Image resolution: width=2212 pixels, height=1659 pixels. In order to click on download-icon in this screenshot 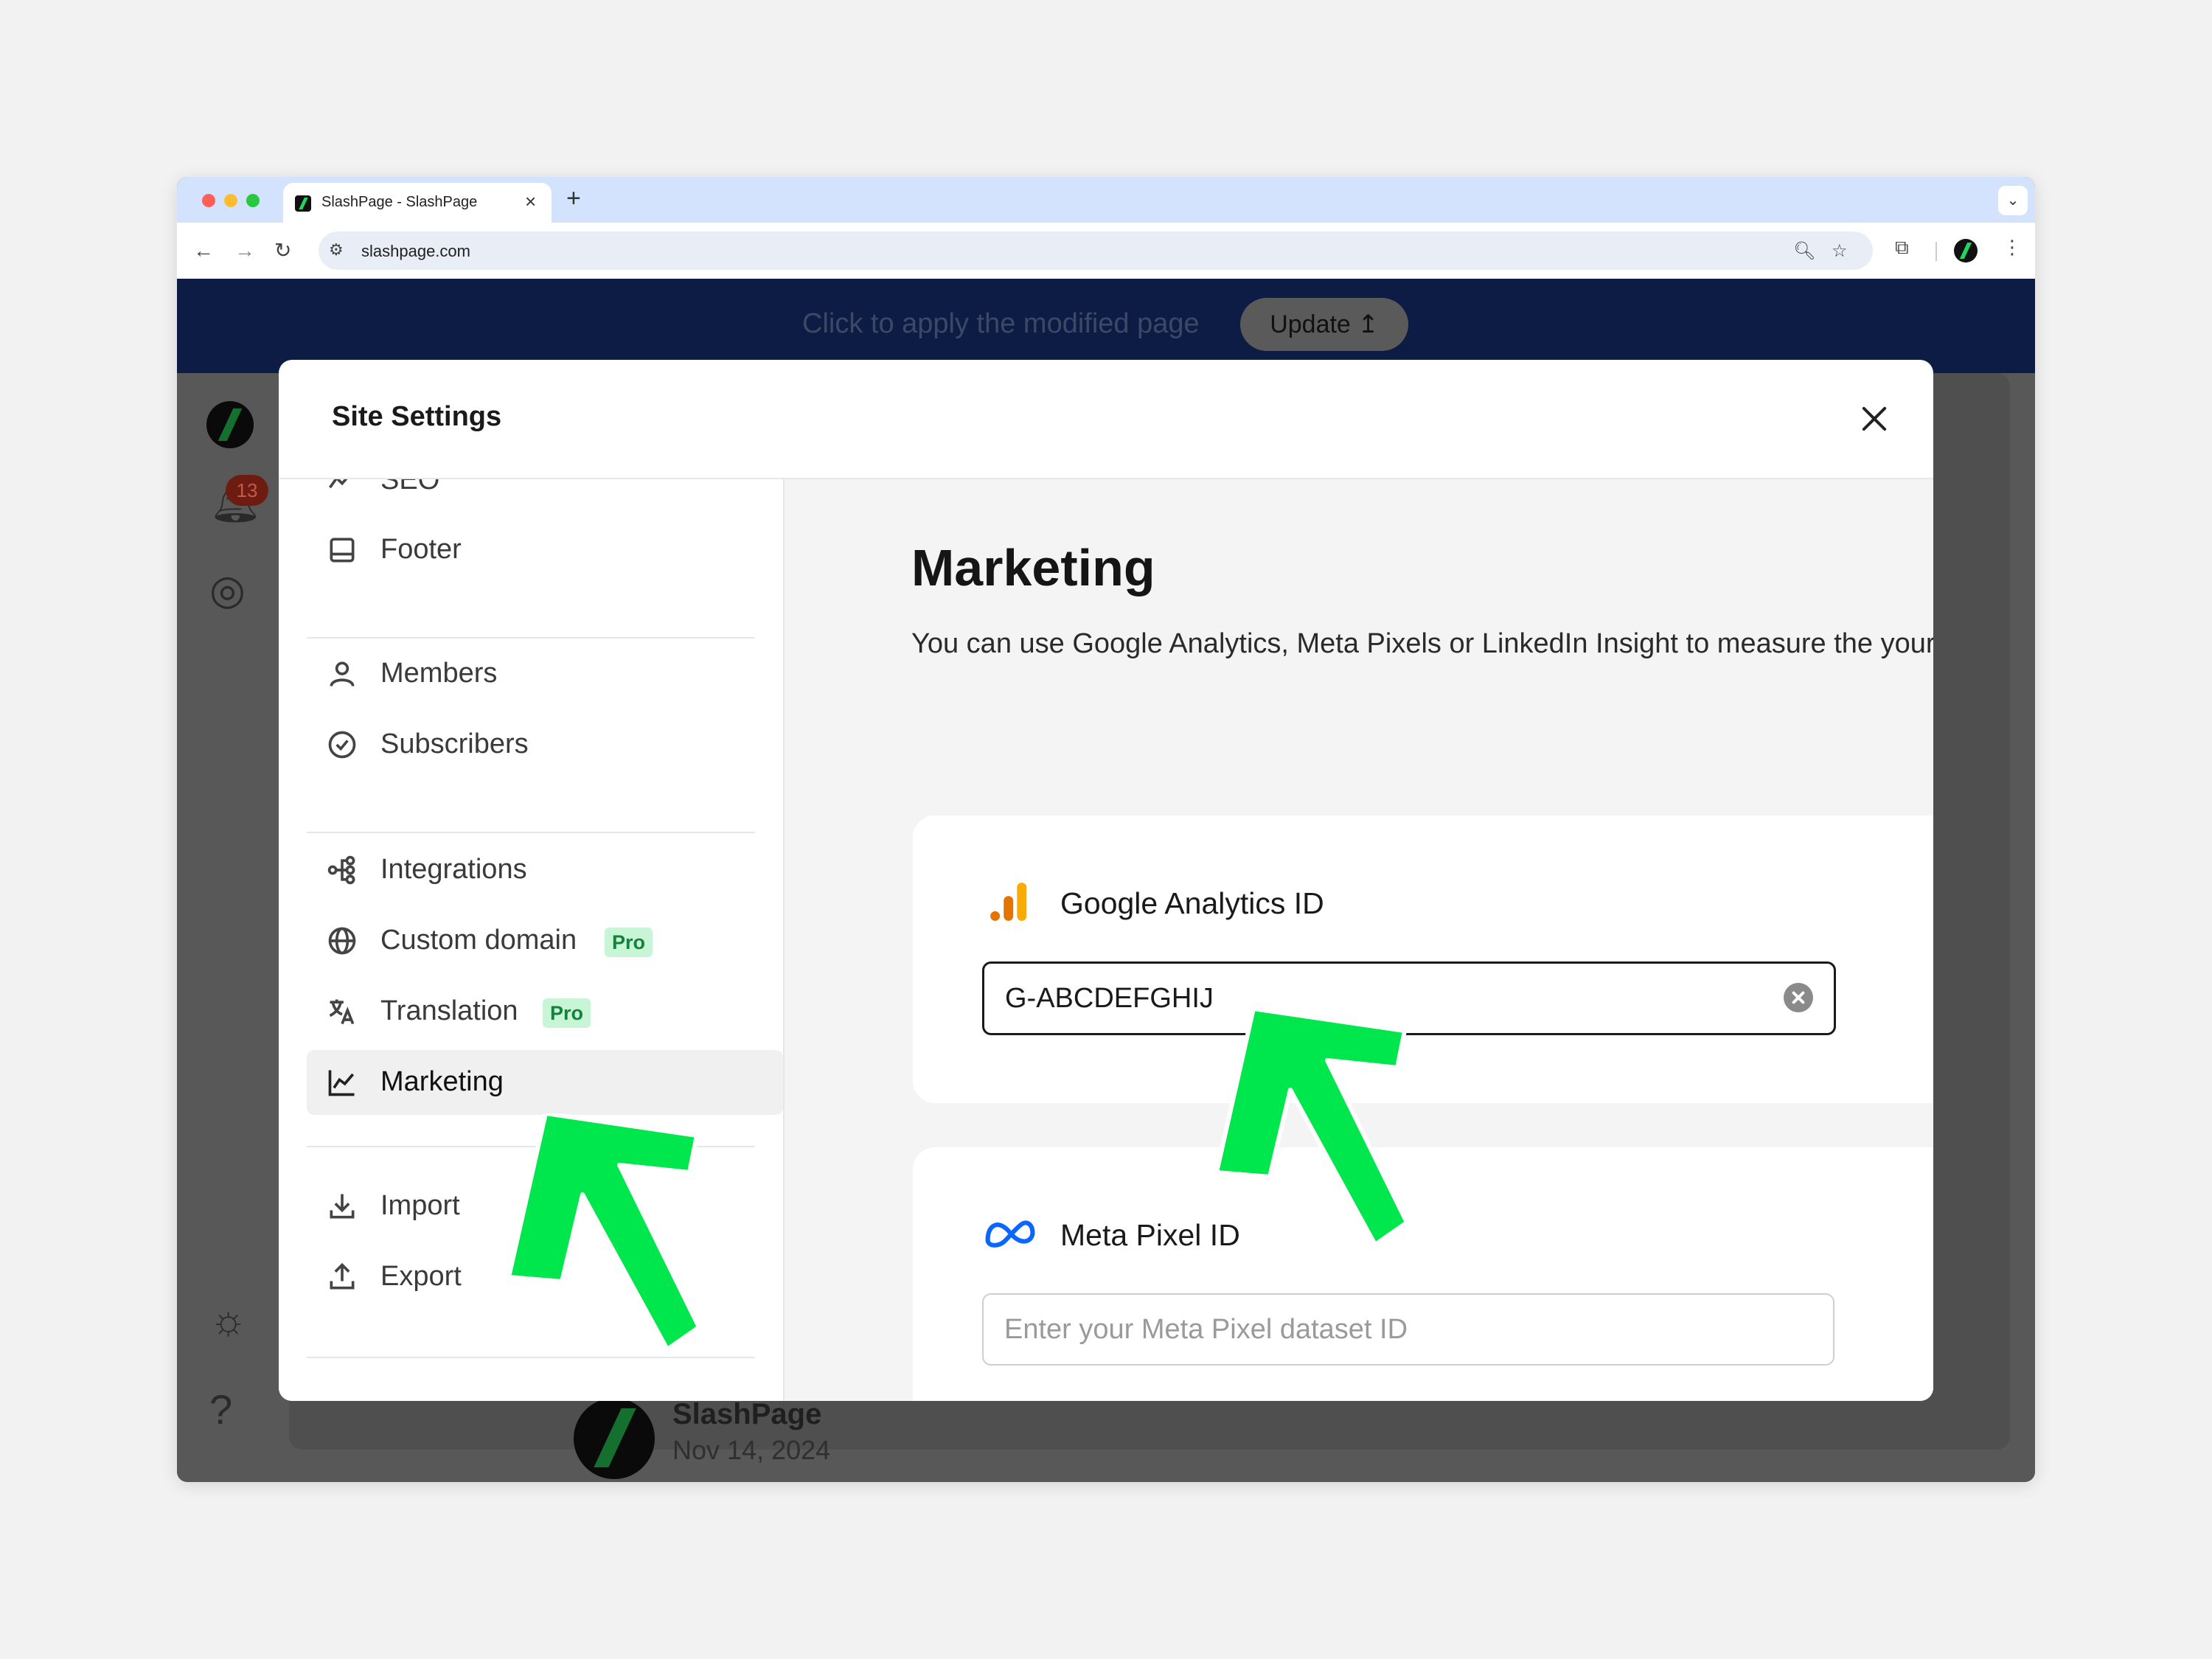, I will do `click(342, 1206)`.